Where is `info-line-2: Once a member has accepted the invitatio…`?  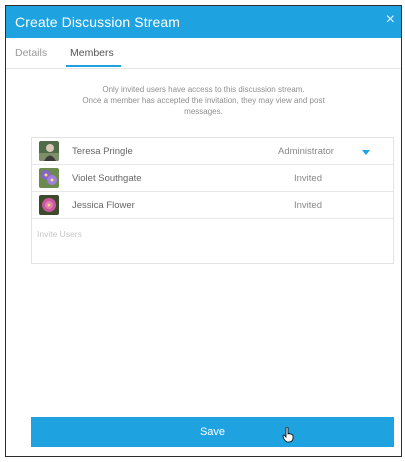
info-line-2: Once a member has accepted the invitatio… is located at coordinates (203, 100).